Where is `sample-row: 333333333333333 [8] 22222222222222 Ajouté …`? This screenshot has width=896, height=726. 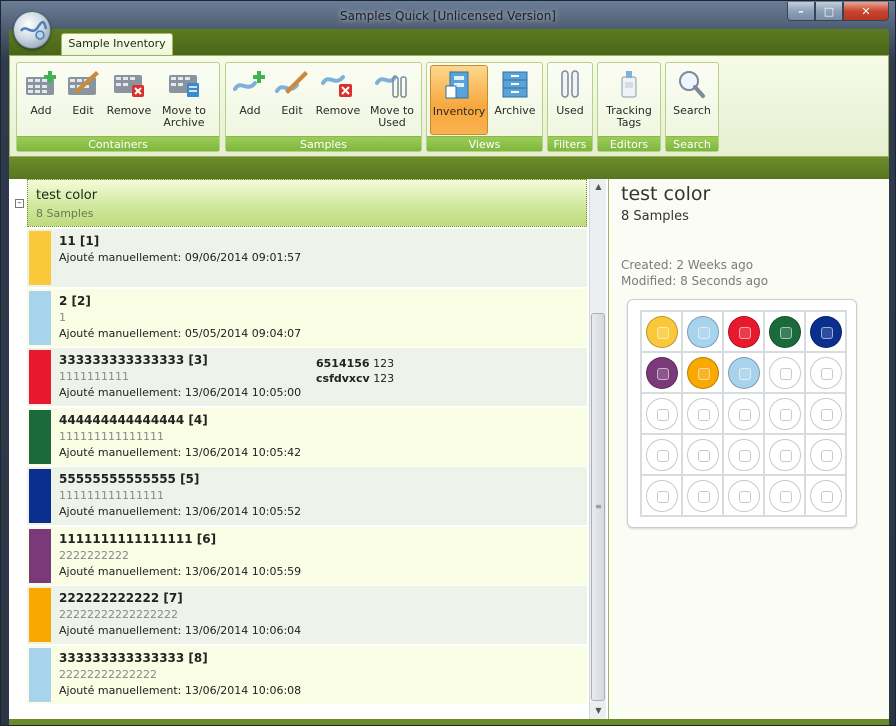
sample-row: 333333333333333 [8] 22222222222222 Ajouté … is located at coordinates (307, 674).